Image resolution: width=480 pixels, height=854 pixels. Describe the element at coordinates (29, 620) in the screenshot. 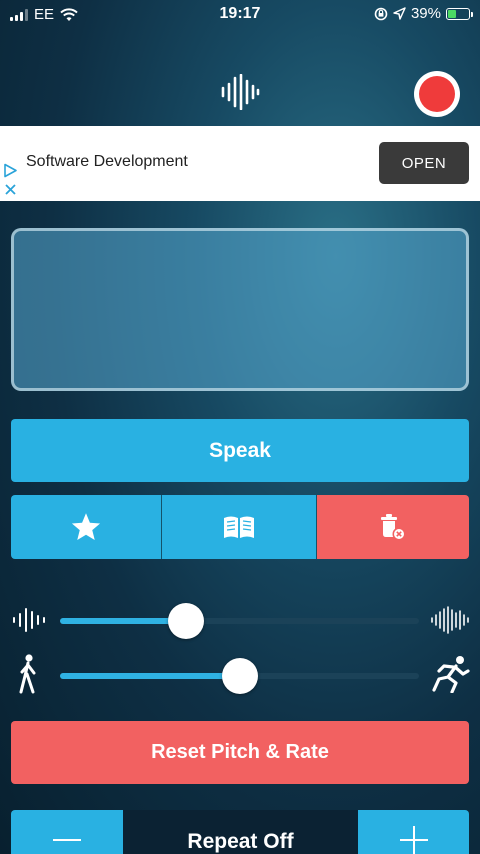

I see `low-pitch-waveform-icon` at that location.